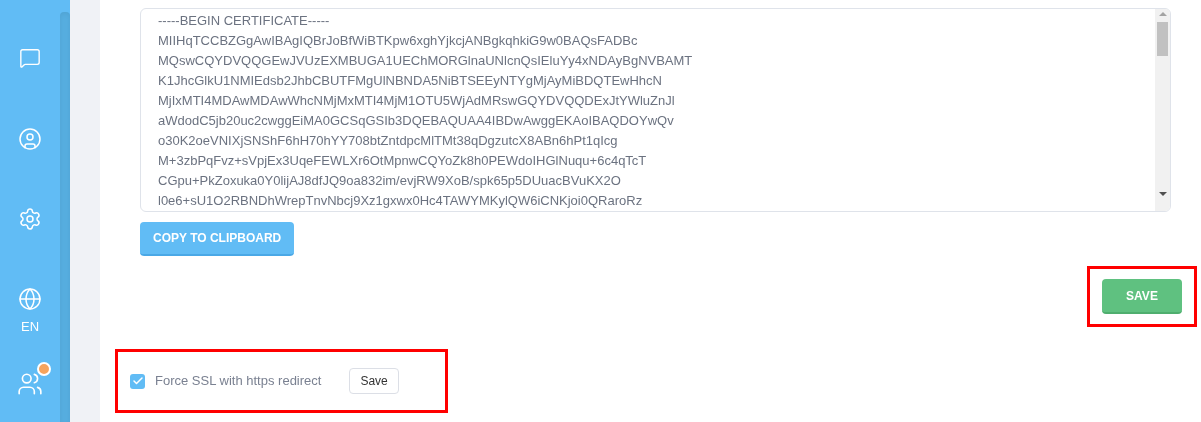 The image size is (1201, 422). What do you see at coordinates (374, 381) in the screenshot?
I see `save-button: Save` at bounding box center [374, 381].